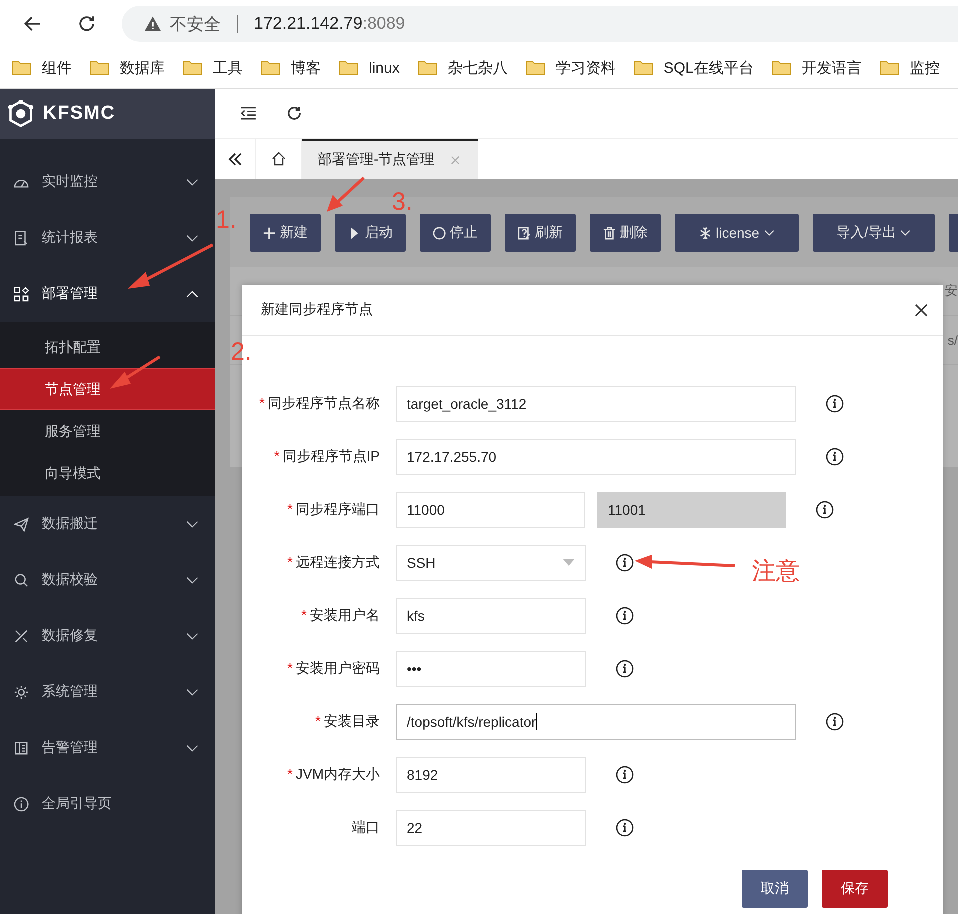  I want to click on menu-item: 实时监控, so click(107, 182).